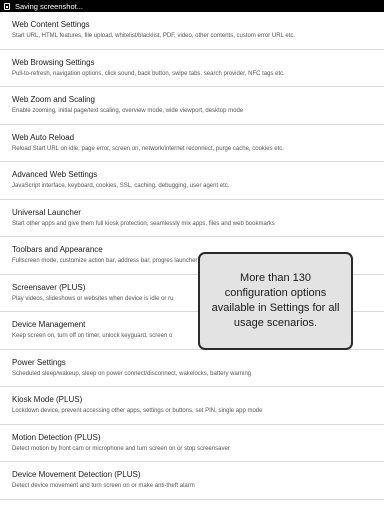  I want to click on settings-item-title: Advanced Web Settings, so click(55, 174).